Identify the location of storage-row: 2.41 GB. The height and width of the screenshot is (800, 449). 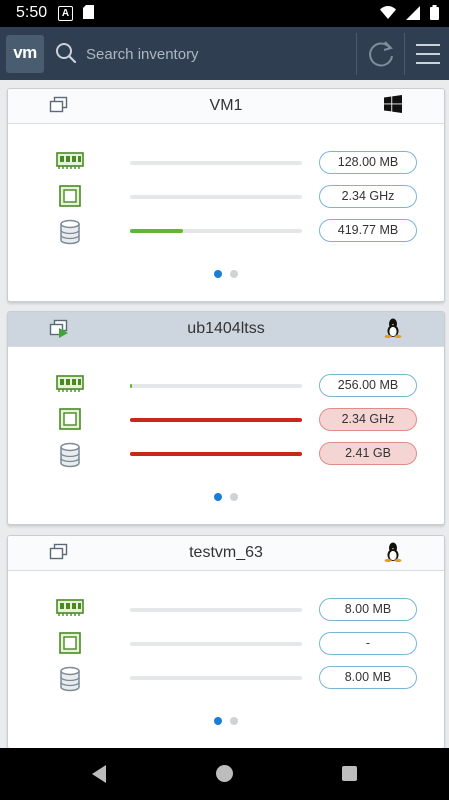
(226, 455).